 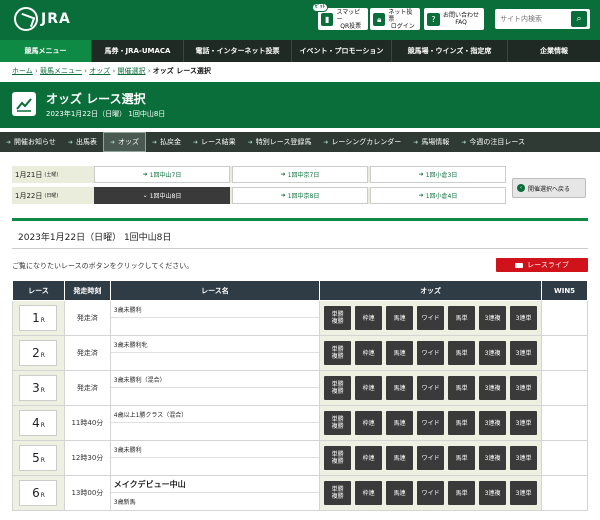 What do you see at coordinates (51, 196) in the screenshot?
I see `dow-text: (日曜)` at bounding box center [51, 196].